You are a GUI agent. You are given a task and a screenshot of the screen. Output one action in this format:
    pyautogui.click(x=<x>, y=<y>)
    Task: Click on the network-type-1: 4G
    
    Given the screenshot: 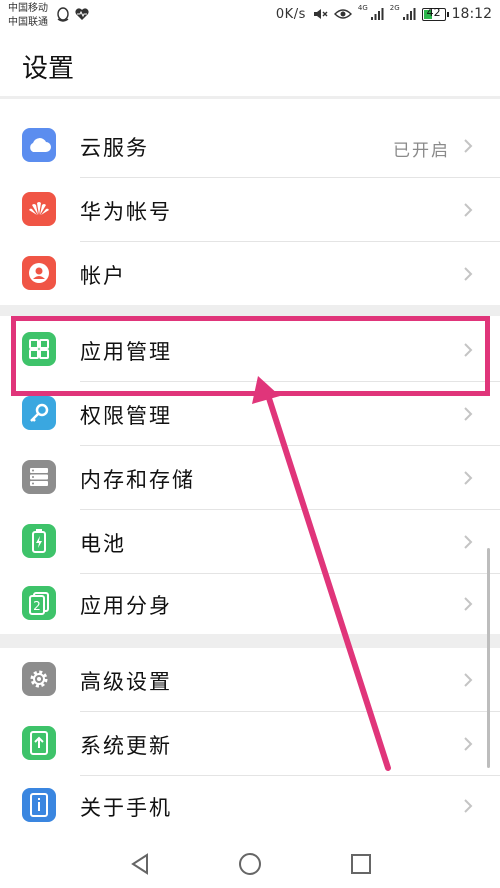 What is the action you would take?
    pyautogui.click(x=362, y=8)
    